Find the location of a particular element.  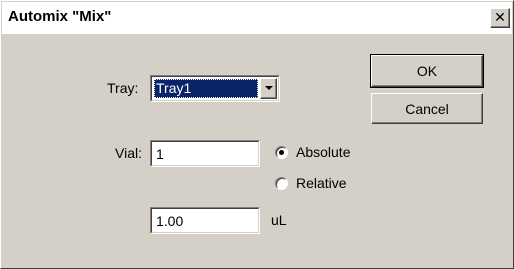

radio-relative-label: Relative is located at coordinates (321, 183).